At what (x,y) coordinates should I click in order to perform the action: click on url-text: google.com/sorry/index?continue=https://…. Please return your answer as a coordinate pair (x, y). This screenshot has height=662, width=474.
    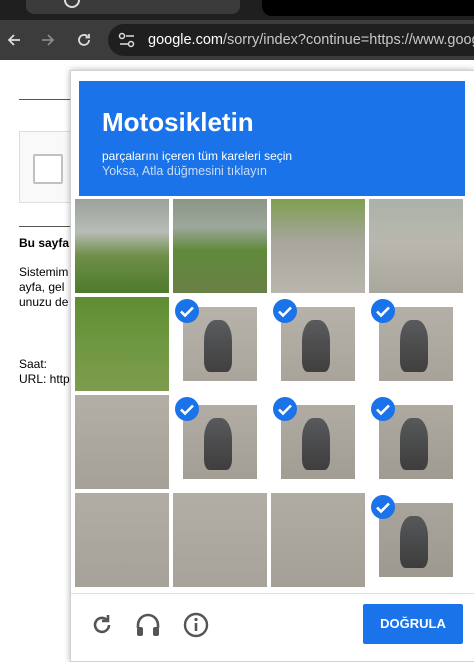
    Looking at the image, I should click on (311, 40).